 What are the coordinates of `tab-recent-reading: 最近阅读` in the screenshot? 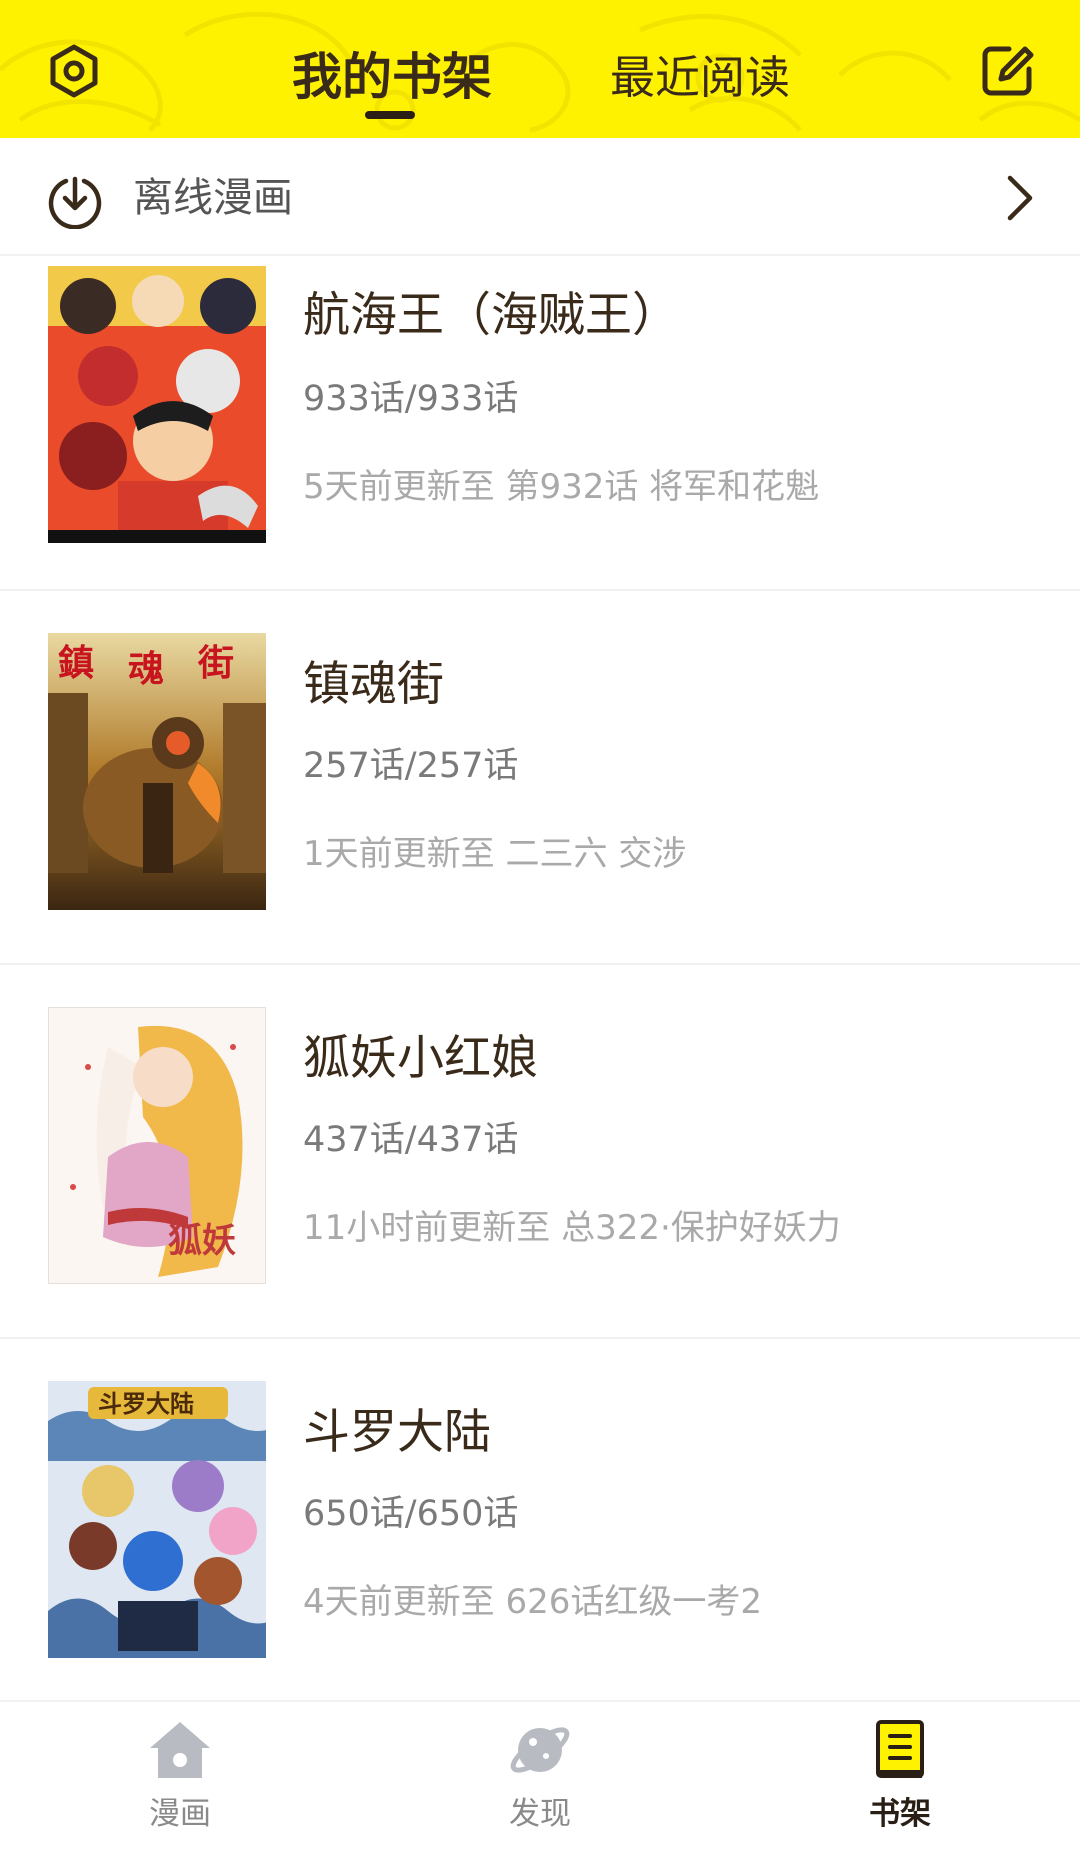 It's located at (700, 73).